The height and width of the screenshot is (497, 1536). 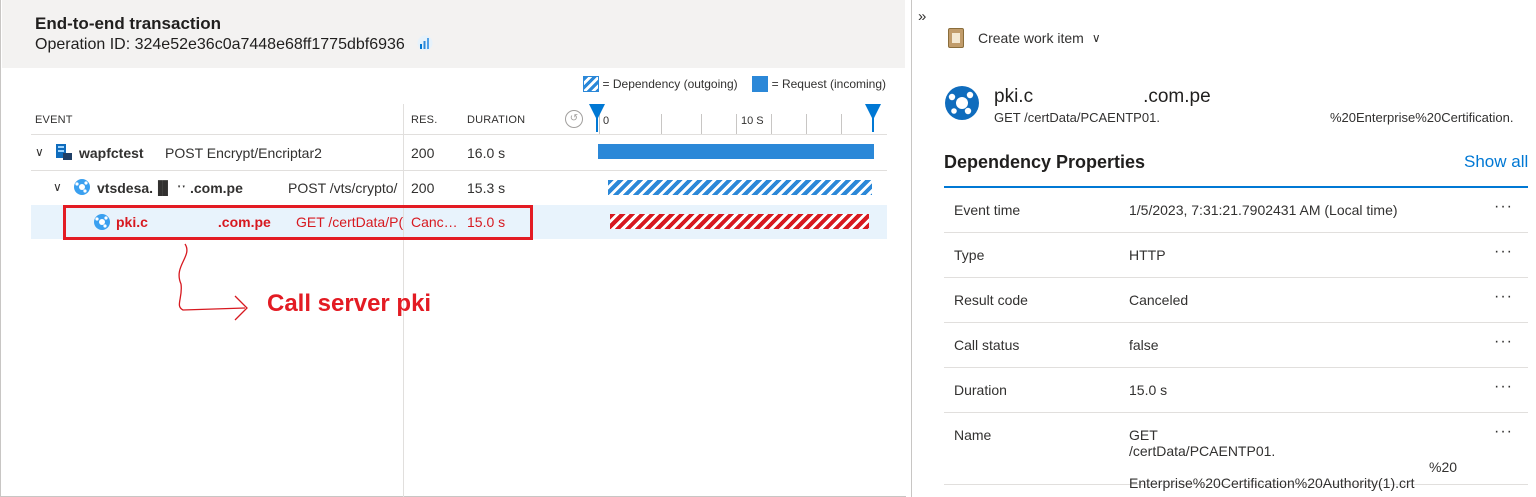 What do you see at coordinates (873, 118) in the screenshot?
I see `range-end-marker` at bounding box center [873, 118].